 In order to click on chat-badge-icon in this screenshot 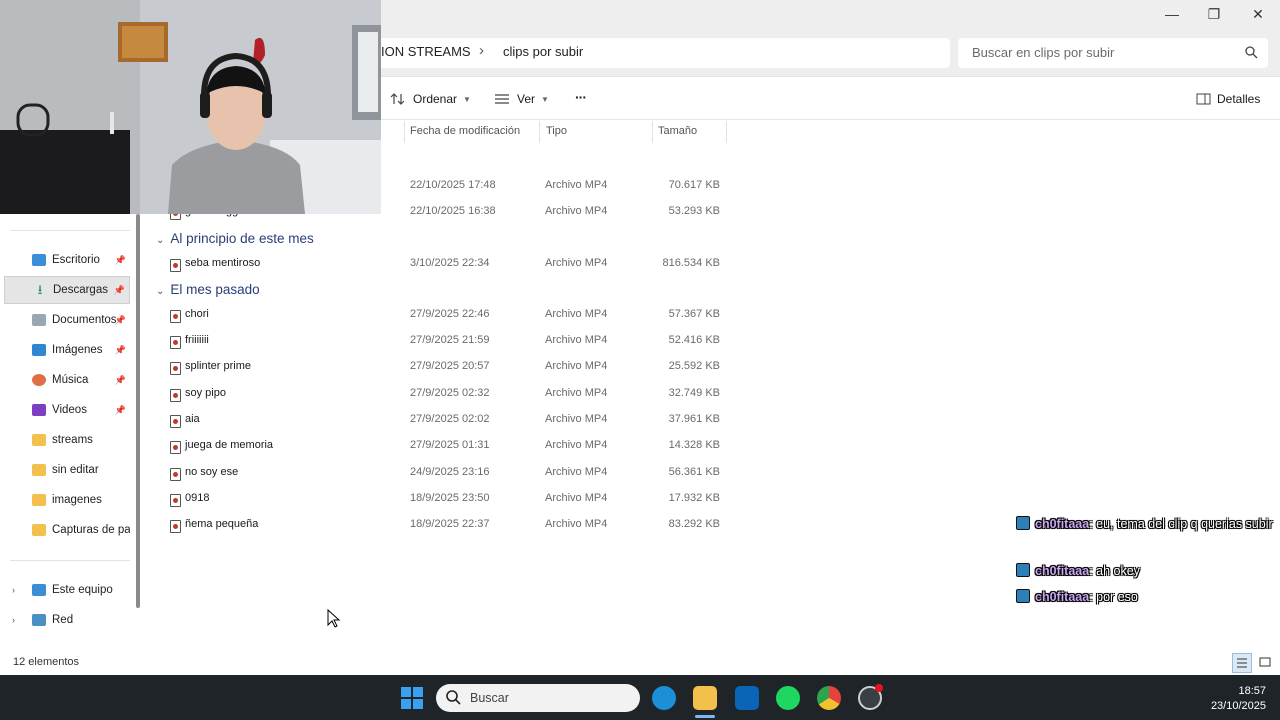, I will do `click(1023, 596)`.